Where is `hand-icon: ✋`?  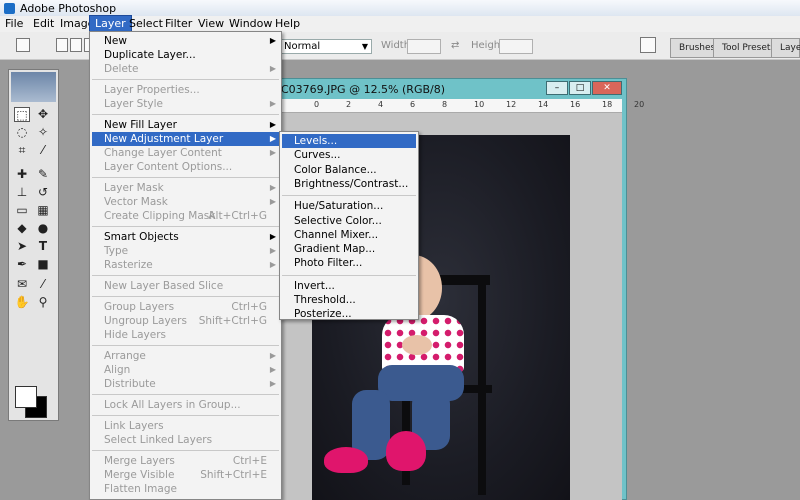
hand-icon: ✋ is located at coordinates (22, 302).